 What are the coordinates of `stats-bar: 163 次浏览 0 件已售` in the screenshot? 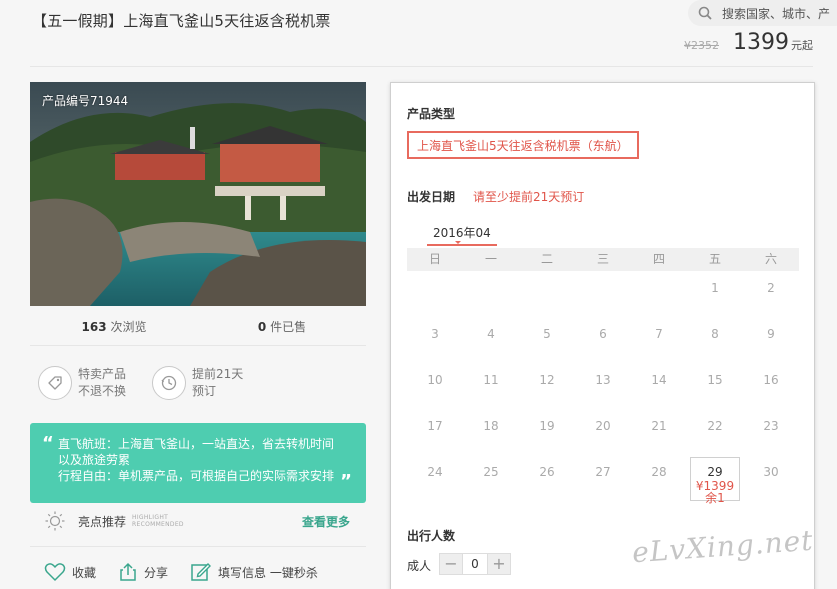 It's located at (198, 326).